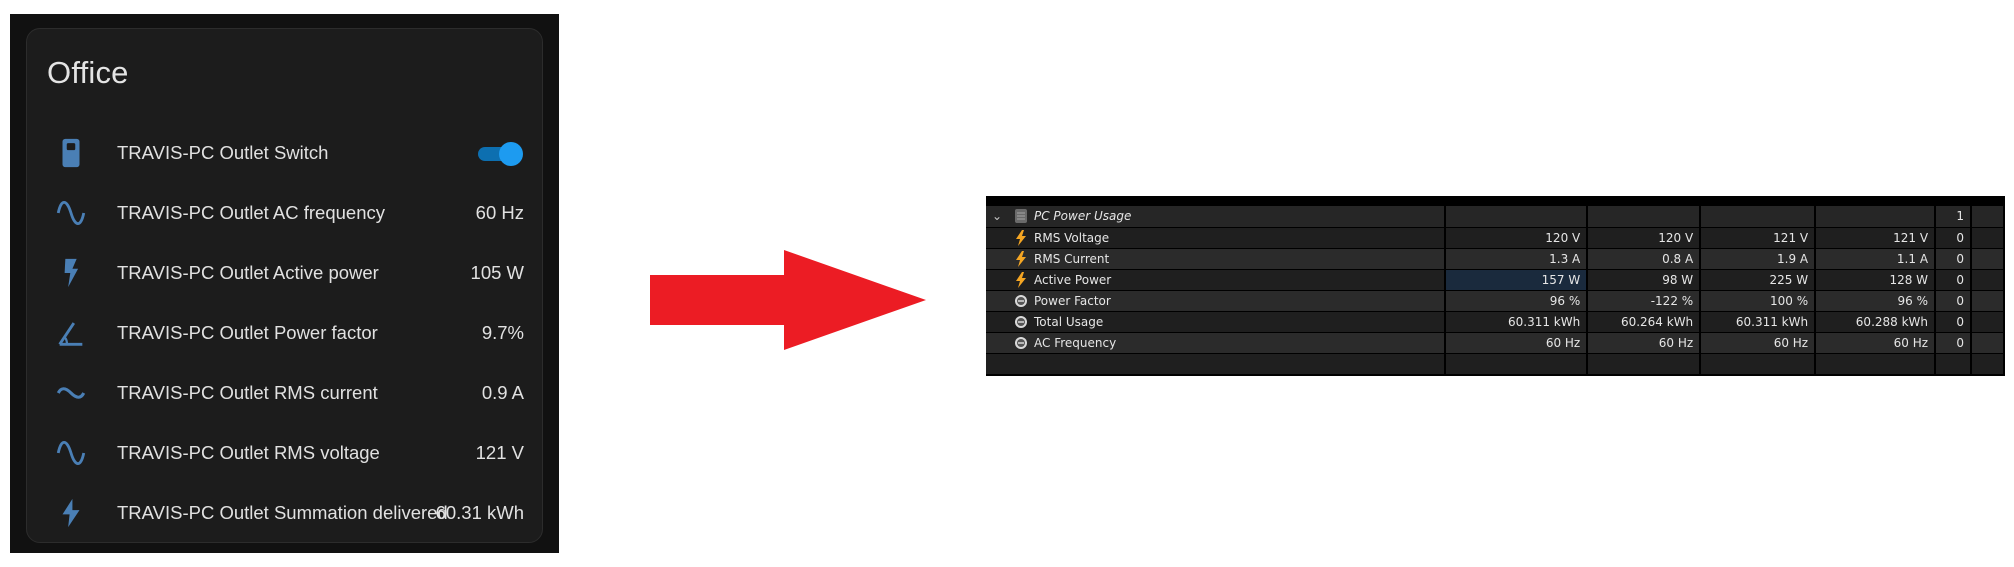  Describe the element at coordinates (1517, 322) in the screenshot. I see `current-value: 60.311 kWh` at that location.